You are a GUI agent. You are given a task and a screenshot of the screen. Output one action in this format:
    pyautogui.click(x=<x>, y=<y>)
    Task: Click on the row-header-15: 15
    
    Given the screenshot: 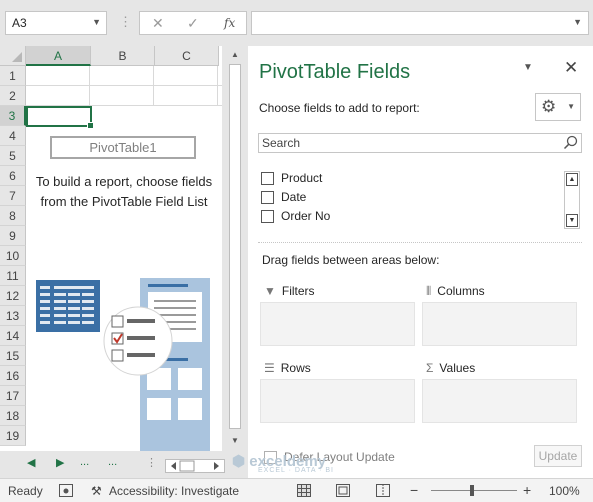 What is the action you would take?
    pyautogui.click(x=13, y=356)
    